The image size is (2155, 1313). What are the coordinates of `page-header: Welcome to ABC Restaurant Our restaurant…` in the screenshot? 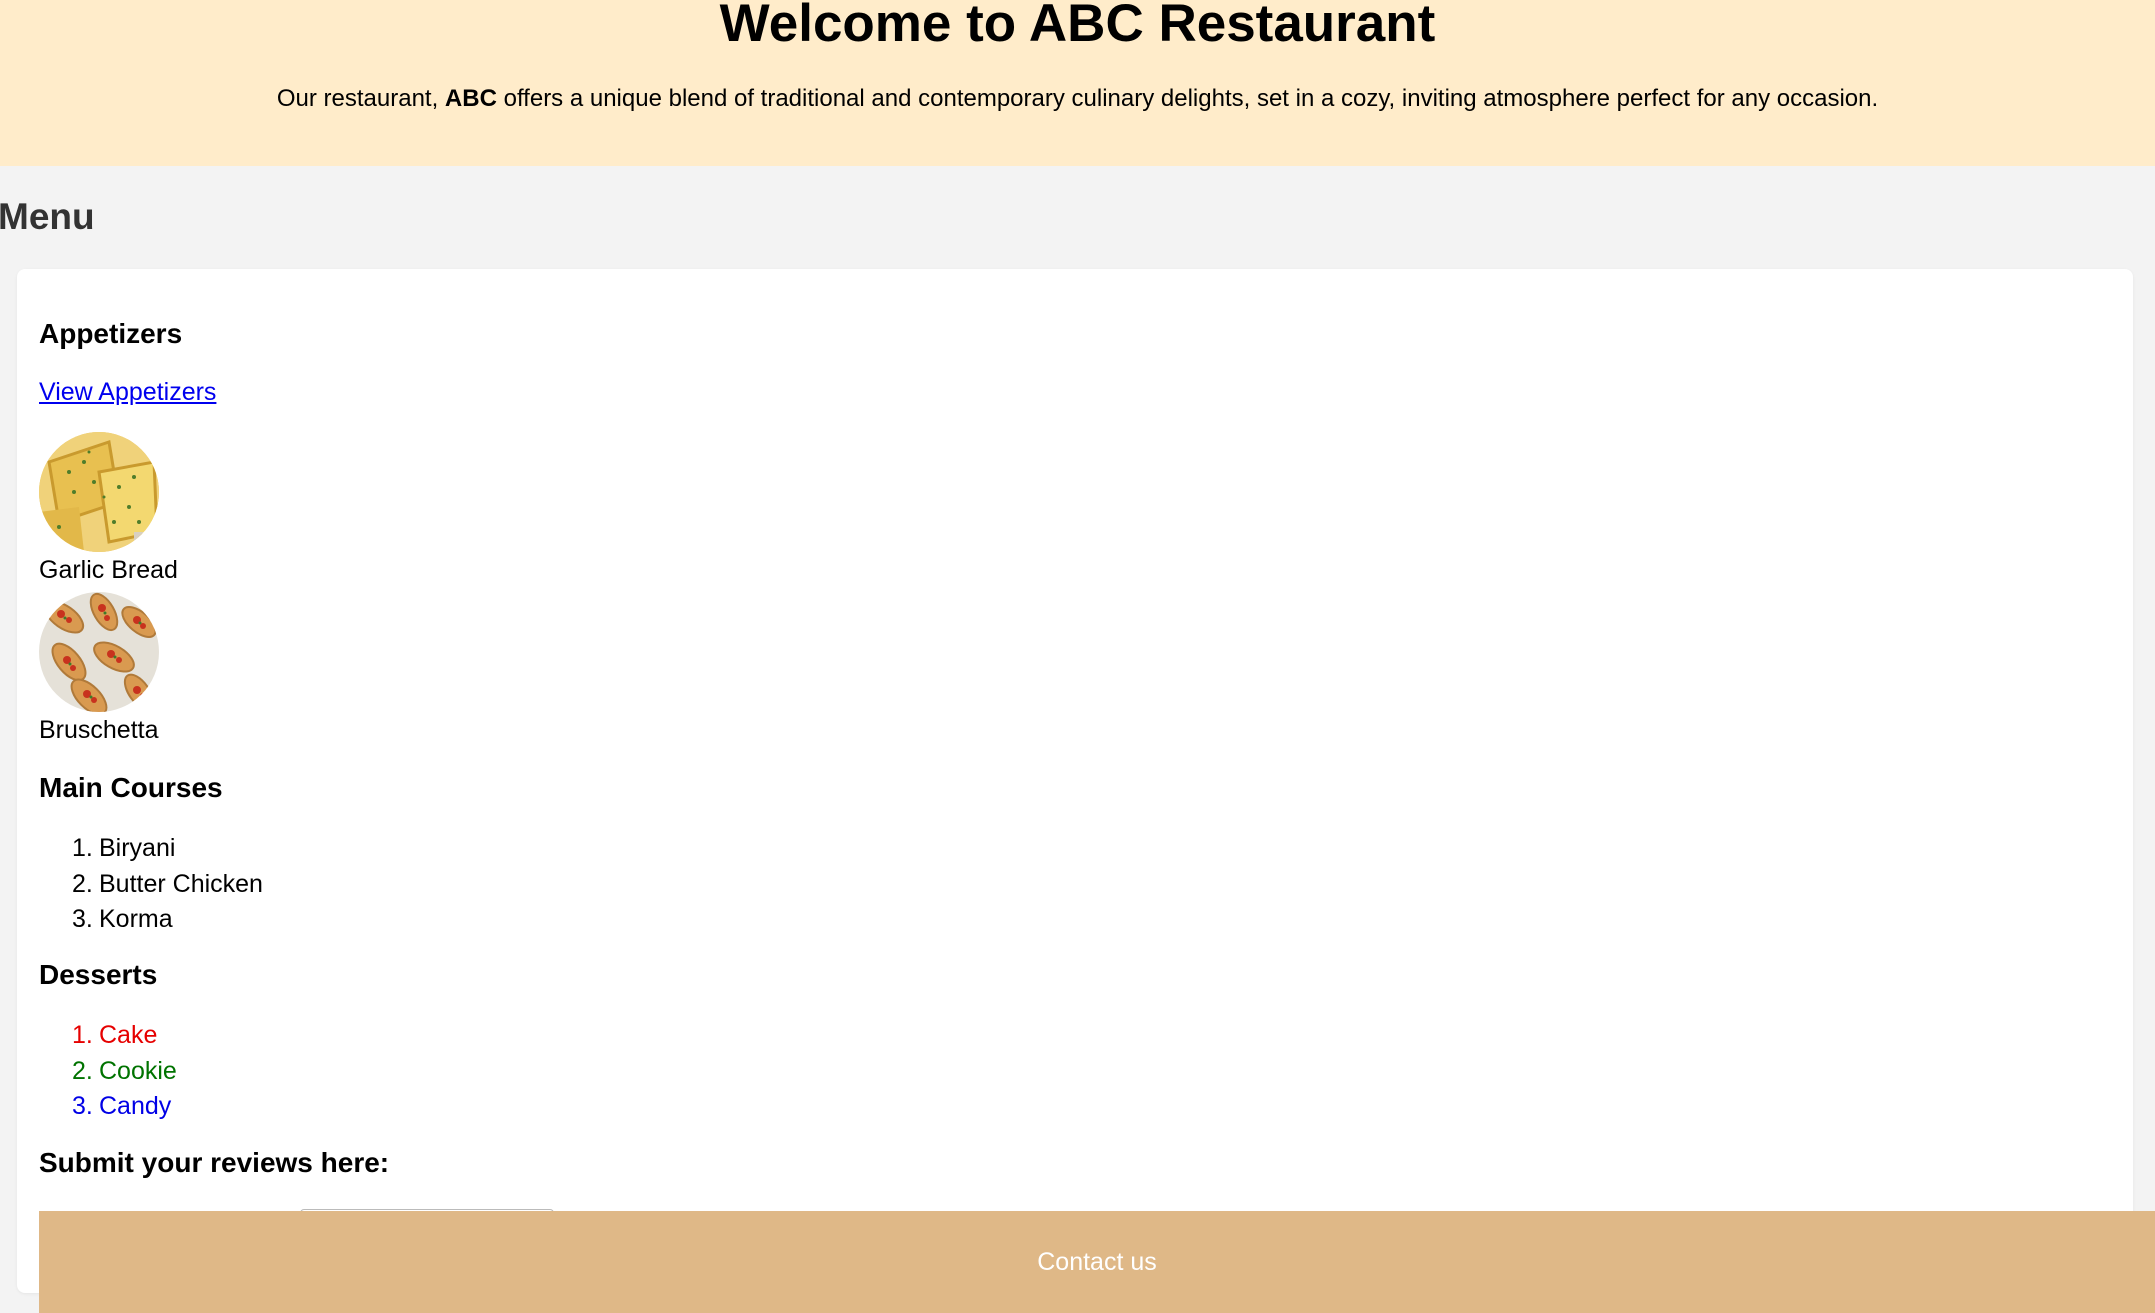 It's located at (1077, 83).